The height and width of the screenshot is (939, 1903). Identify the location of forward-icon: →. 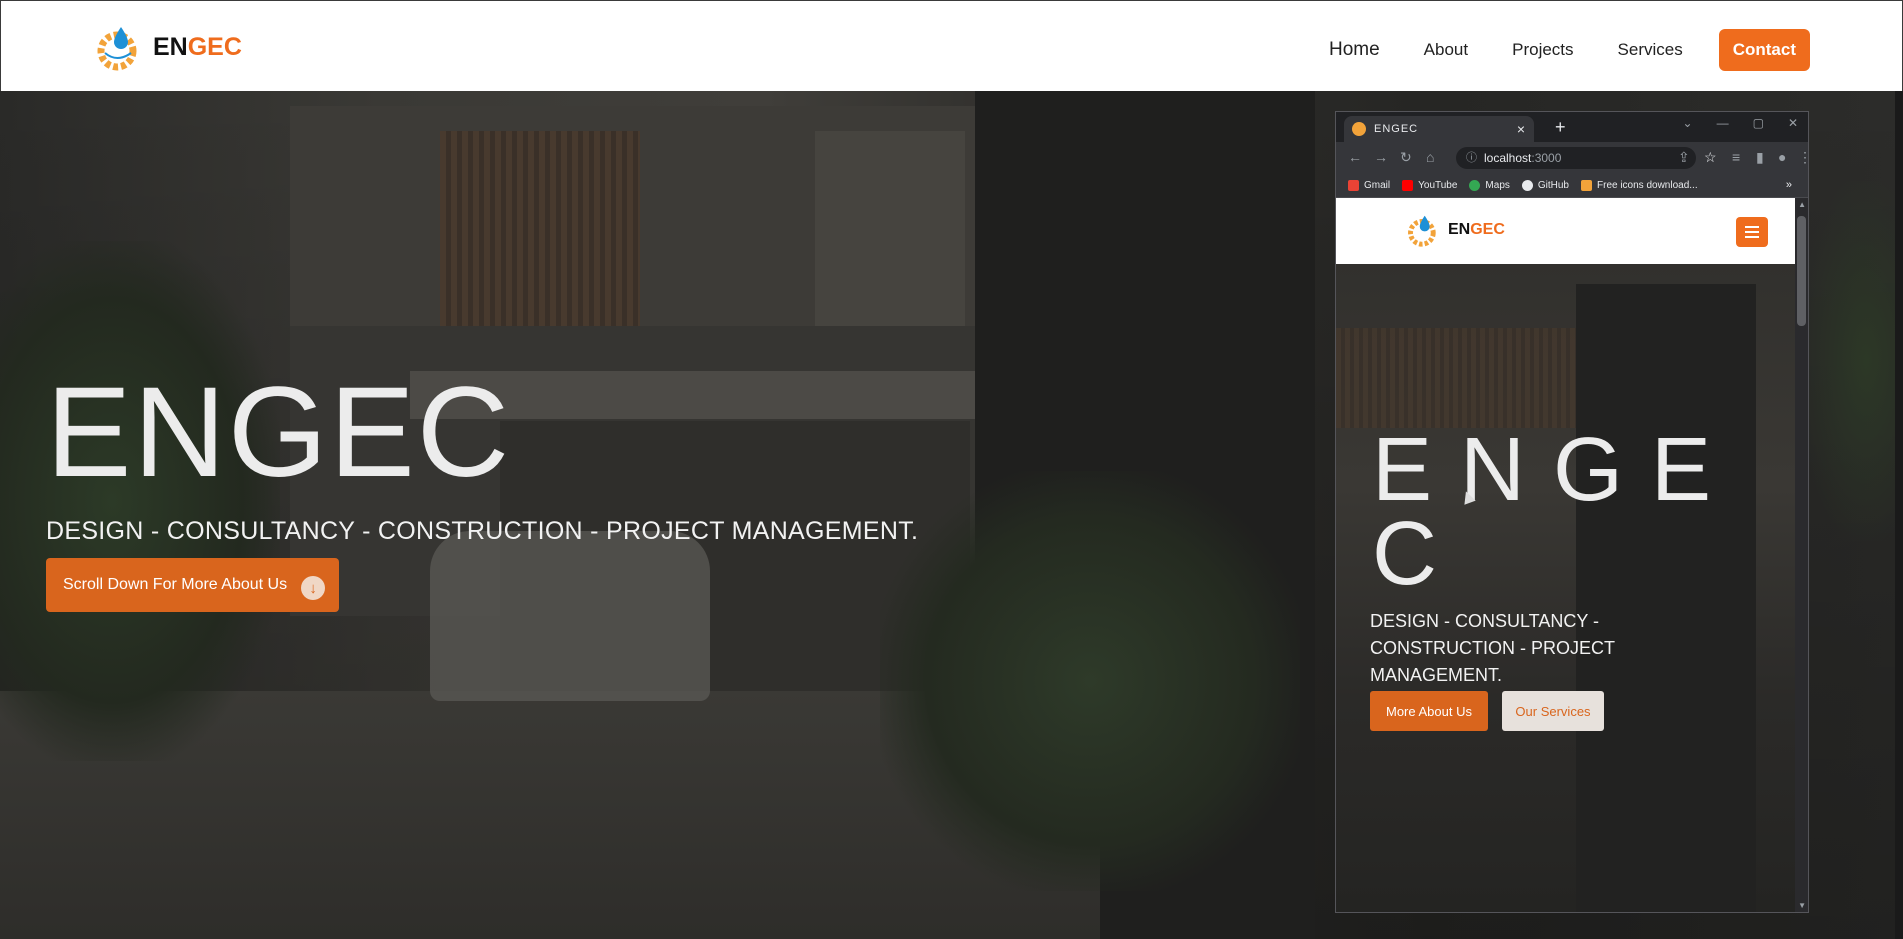
(1381, 157).